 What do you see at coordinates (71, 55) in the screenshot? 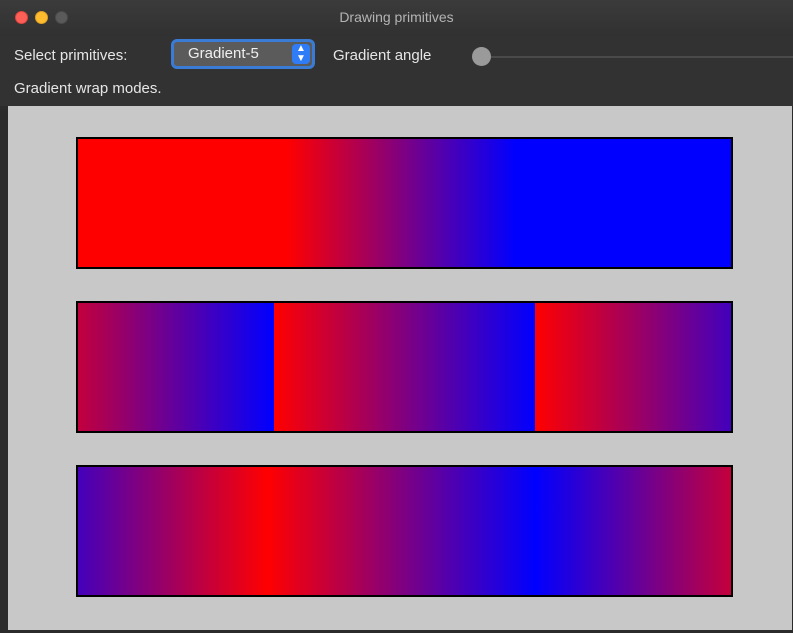
I see `select-primitives-label: Select primitives:` at bounding box center [71, 55].